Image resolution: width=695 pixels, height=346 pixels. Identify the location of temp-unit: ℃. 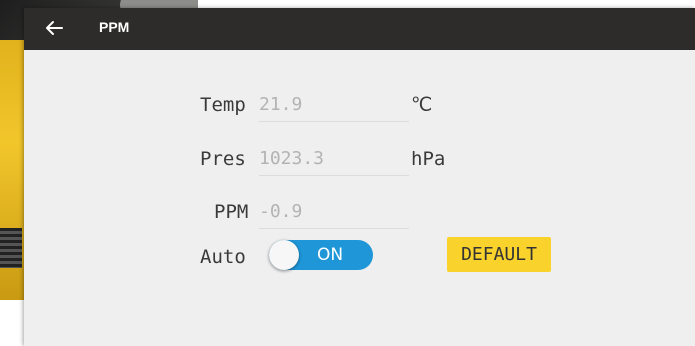
(422, 105).